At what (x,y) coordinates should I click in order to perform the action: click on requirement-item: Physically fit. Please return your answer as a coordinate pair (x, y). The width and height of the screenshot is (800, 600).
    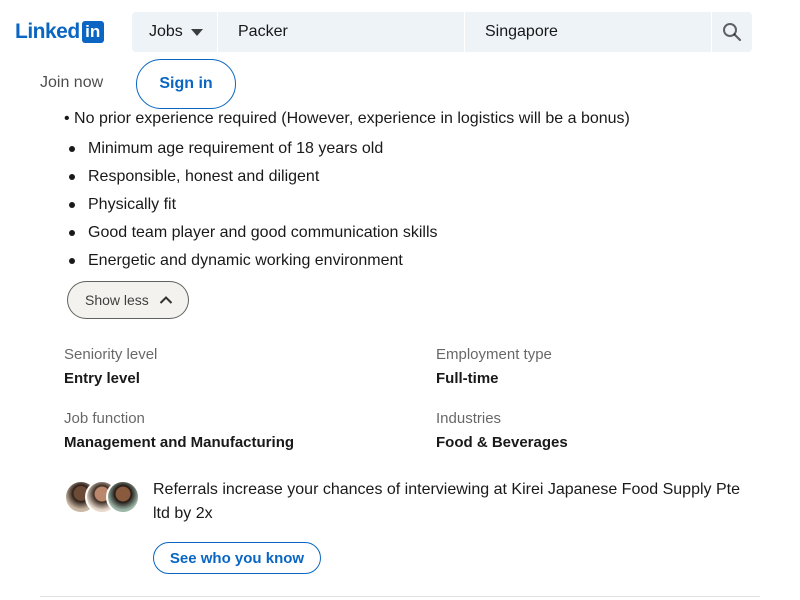
    Looking at the image, I should click on (251, 207).